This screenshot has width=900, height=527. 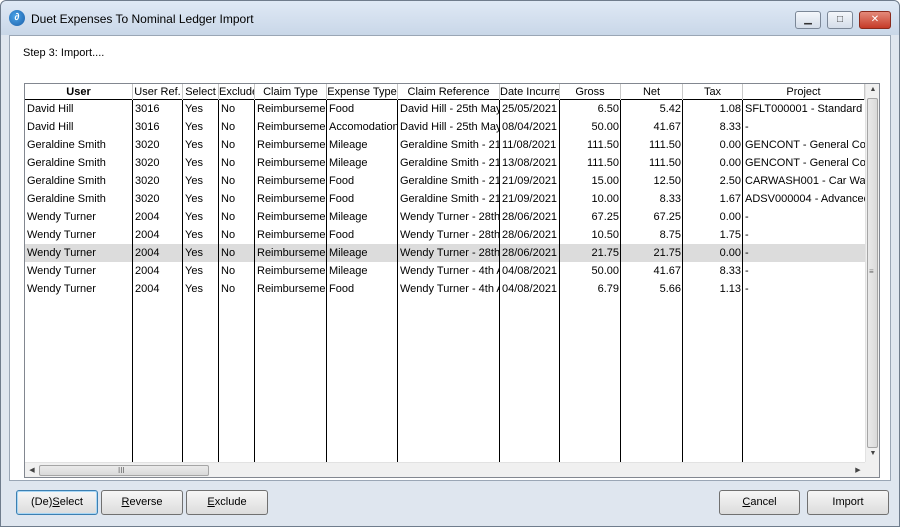 I want to click on table-cell: Geraldine Smith - 21s, so click(x=450, y=163).